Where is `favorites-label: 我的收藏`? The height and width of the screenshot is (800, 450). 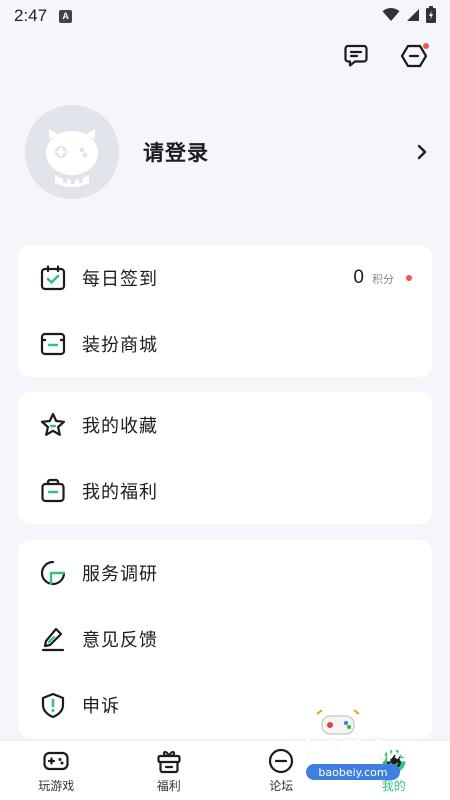 favorites-label: 我的收藏 is located at coordinates (120, 426).